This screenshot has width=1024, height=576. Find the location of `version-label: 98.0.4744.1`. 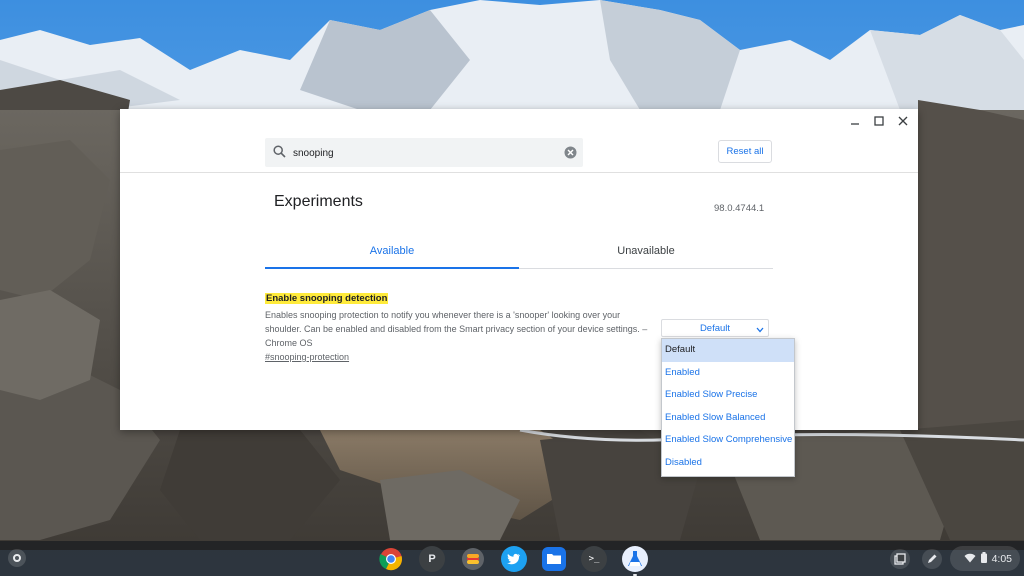

version-label: 98.0.4744.1 is located at coordinates (739, 208).